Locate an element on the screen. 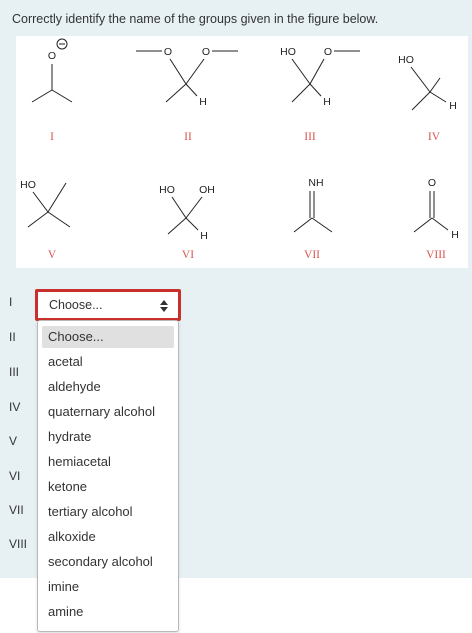 This screenshot has height=633, width=472. structure-II: O O H II is located at coordinates (187, 94).